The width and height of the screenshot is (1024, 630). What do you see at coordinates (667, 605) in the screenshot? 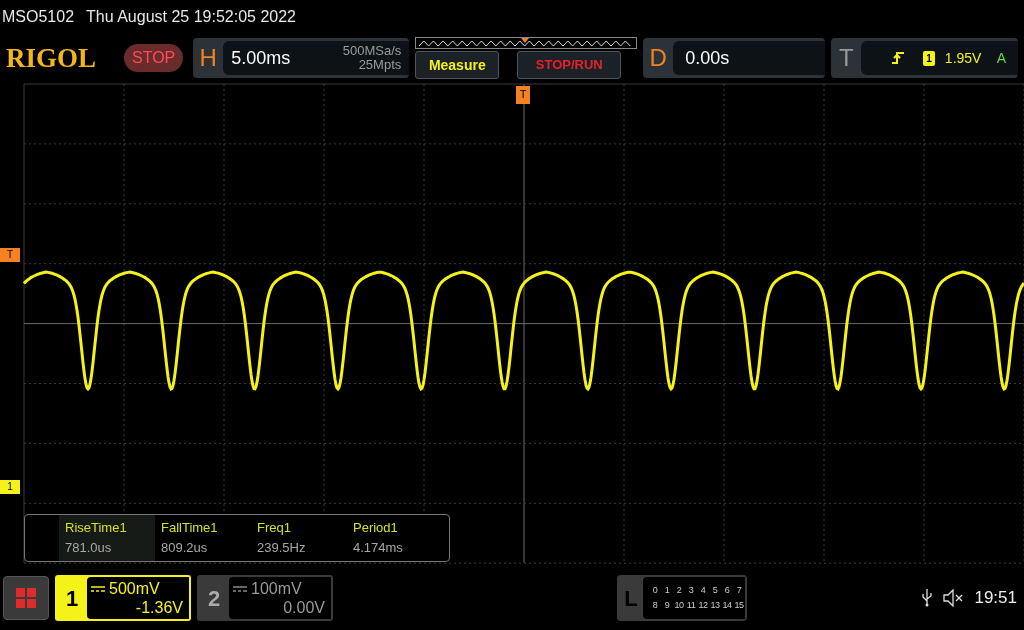
I see `logic-channel-number: 9` at bounding box center [667, 605].